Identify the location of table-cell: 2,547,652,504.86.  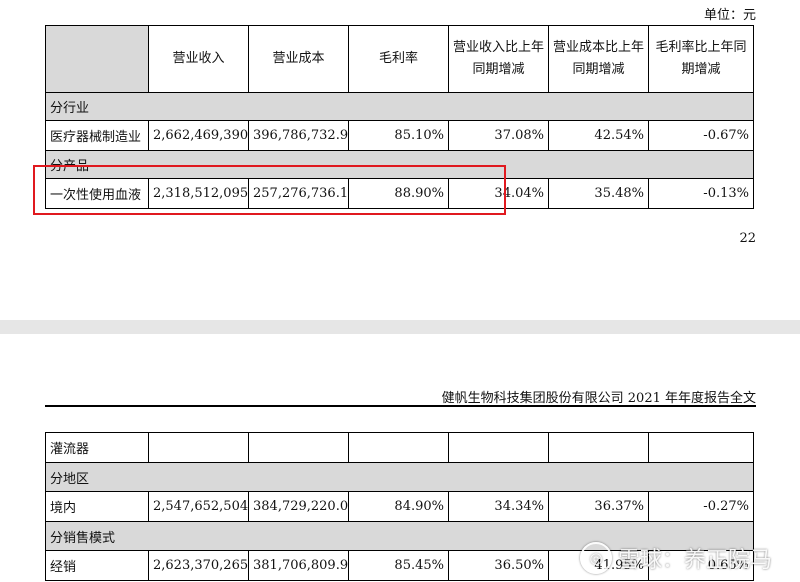
(198, 506).